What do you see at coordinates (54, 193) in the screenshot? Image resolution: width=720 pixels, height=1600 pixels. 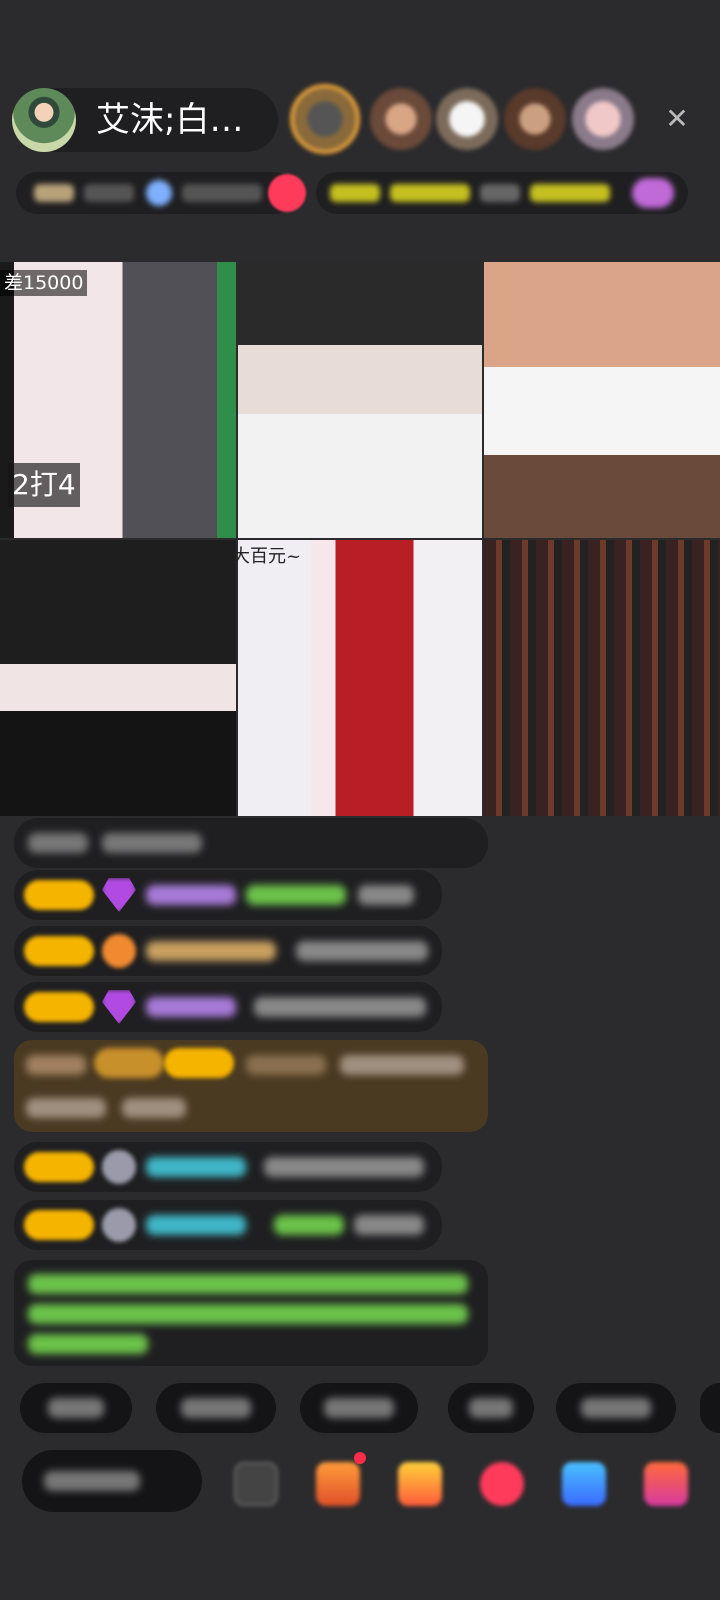 I see `rank-badge` at bounding box center [54, 193].